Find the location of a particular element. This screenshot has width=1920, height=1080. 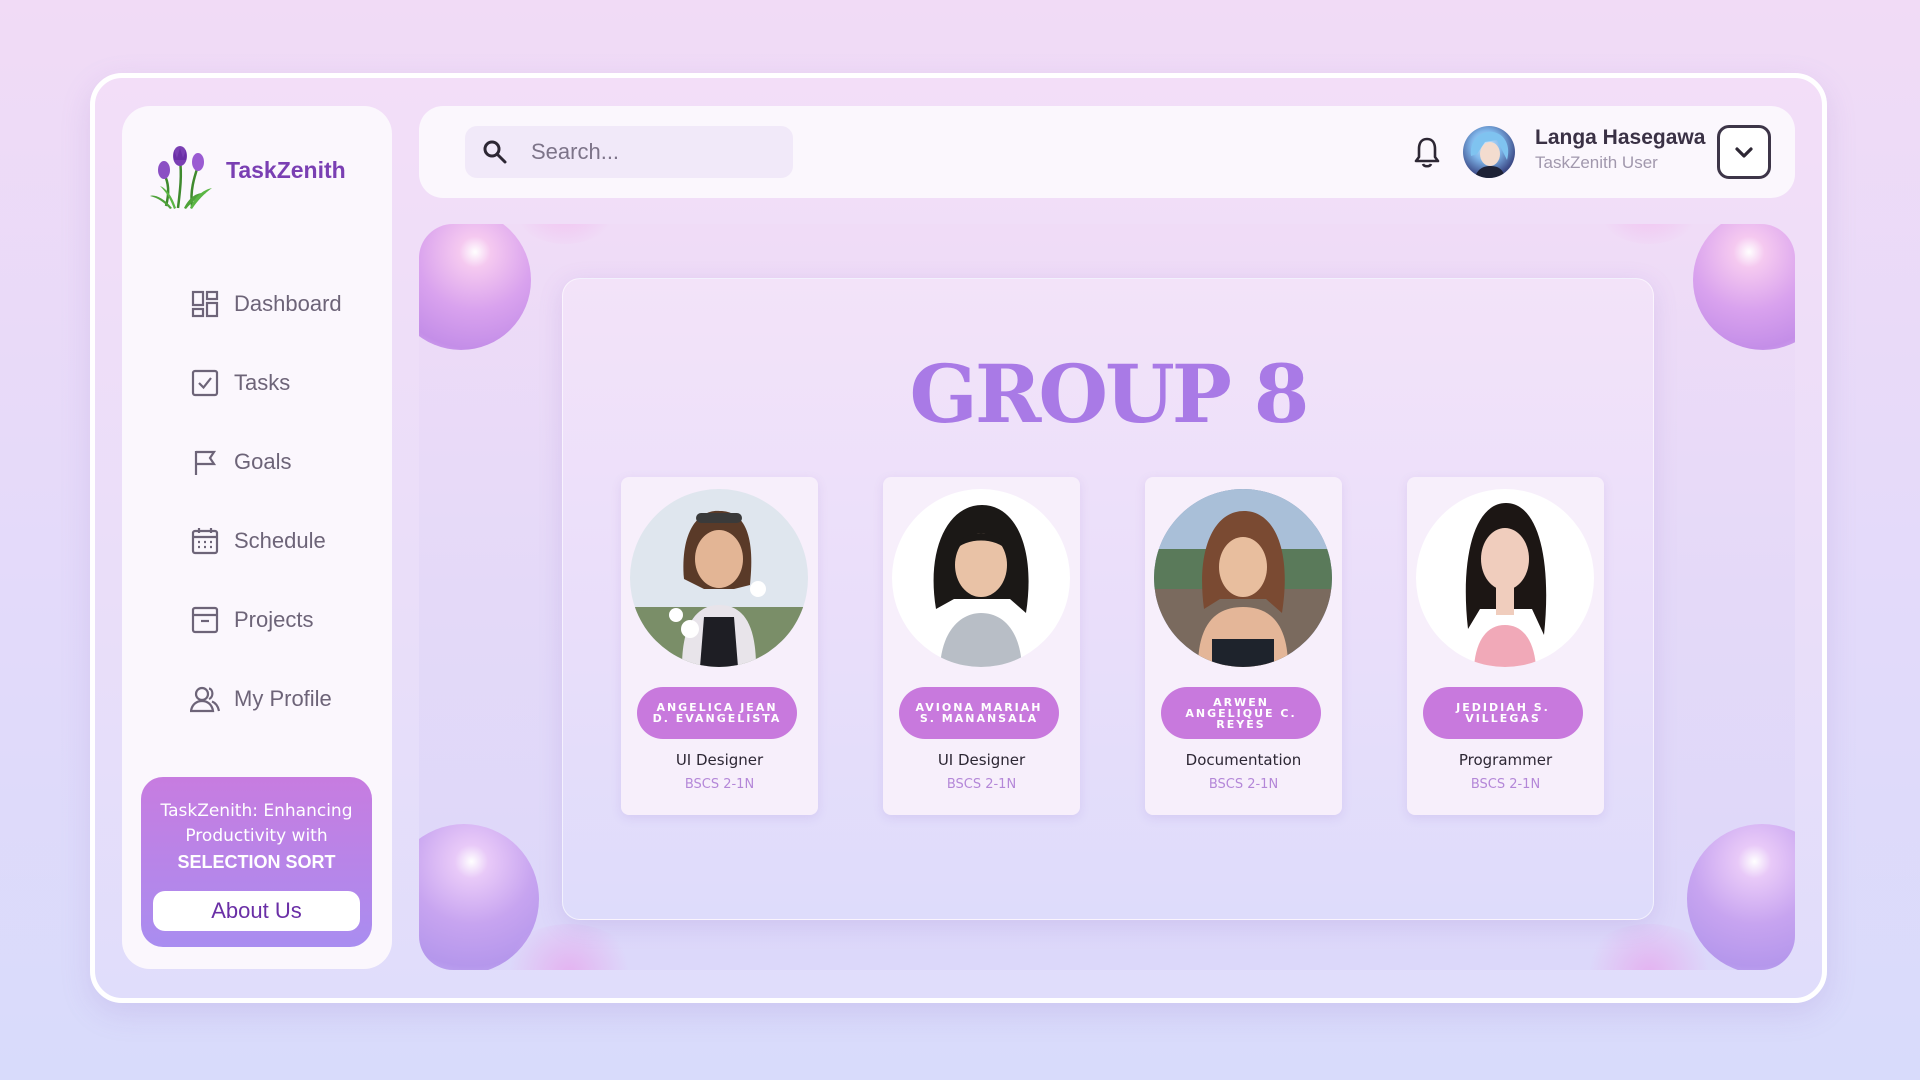

promo-text-line-2: Productivity with is located at coordinates (256, 836).